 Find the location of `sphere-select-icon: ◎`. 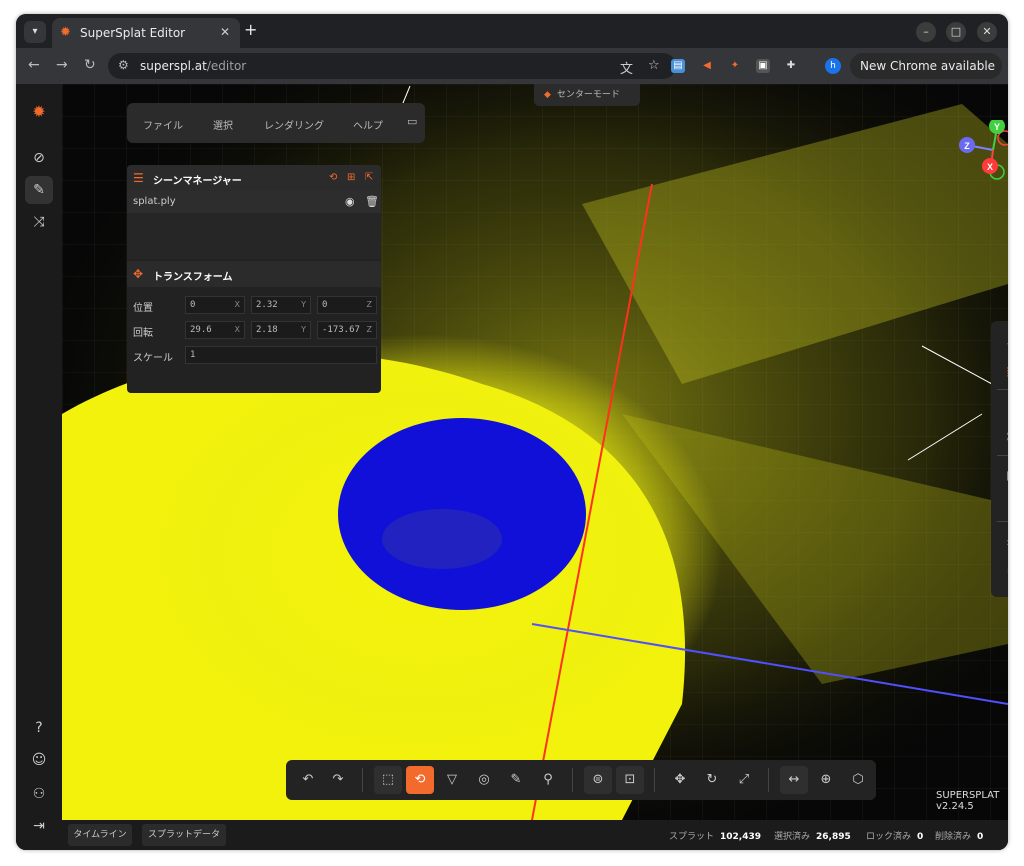

sphere-select-icon: ◎ is located at coordinates (484, 780).